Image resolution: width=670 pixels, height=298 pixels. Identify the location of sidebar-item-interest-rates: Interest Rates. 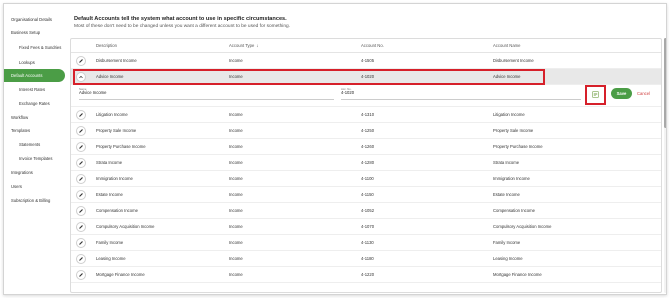
(34, 89).